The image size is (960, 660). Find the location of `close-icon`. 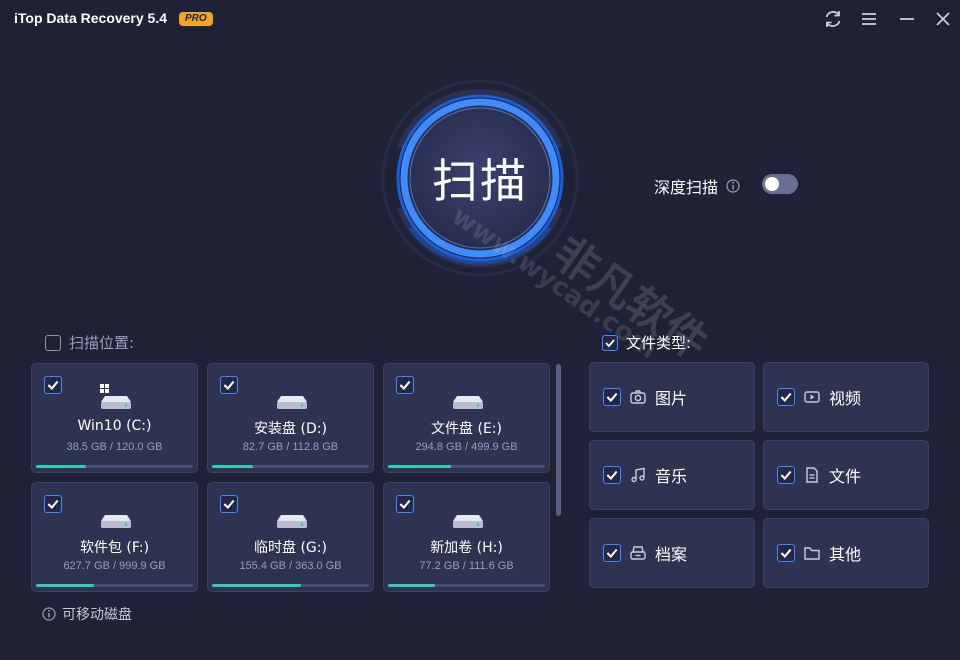

close-icon is located at coordinates (943, 19).